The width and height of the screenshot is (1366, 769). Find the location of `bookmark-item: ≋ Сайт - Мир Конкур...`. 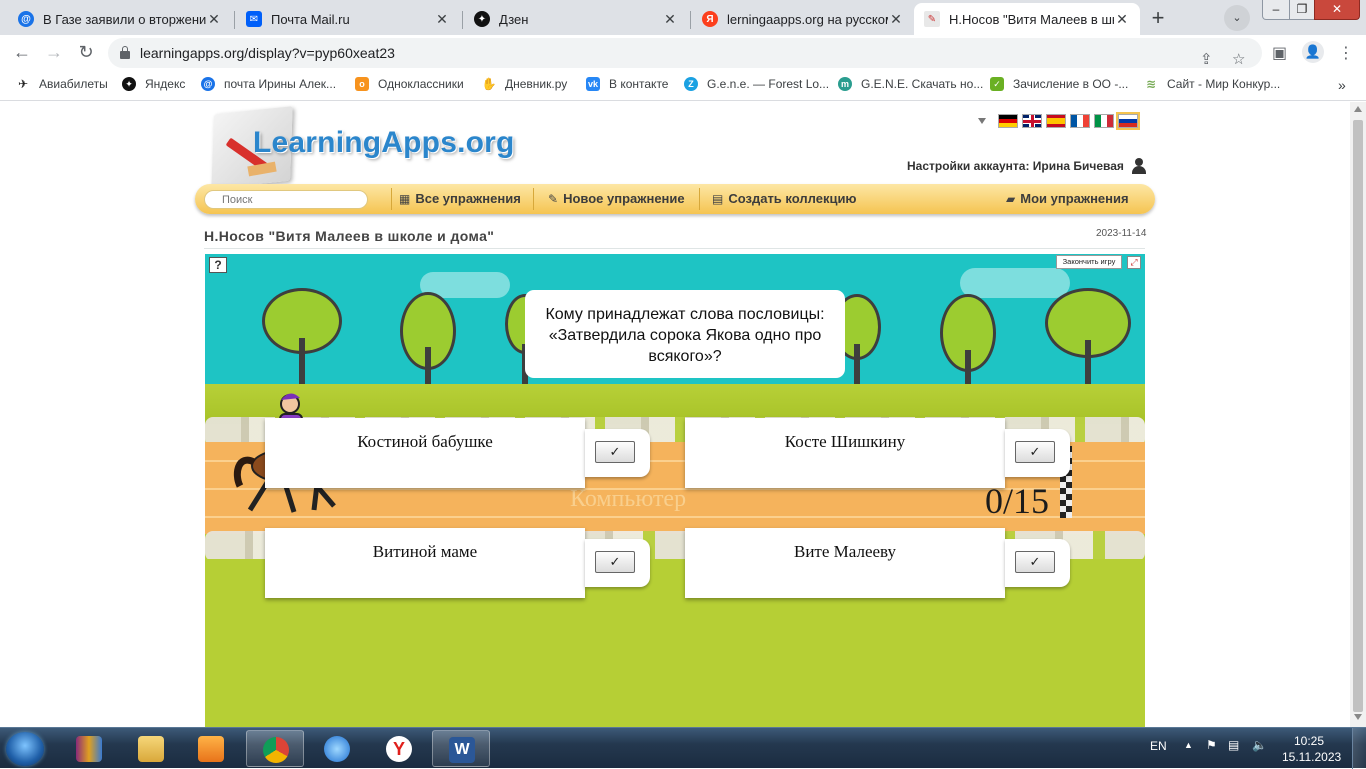

bookmark-item: ≋ Сайт - Мир Конкур... is located at coordinates (1212, 84).